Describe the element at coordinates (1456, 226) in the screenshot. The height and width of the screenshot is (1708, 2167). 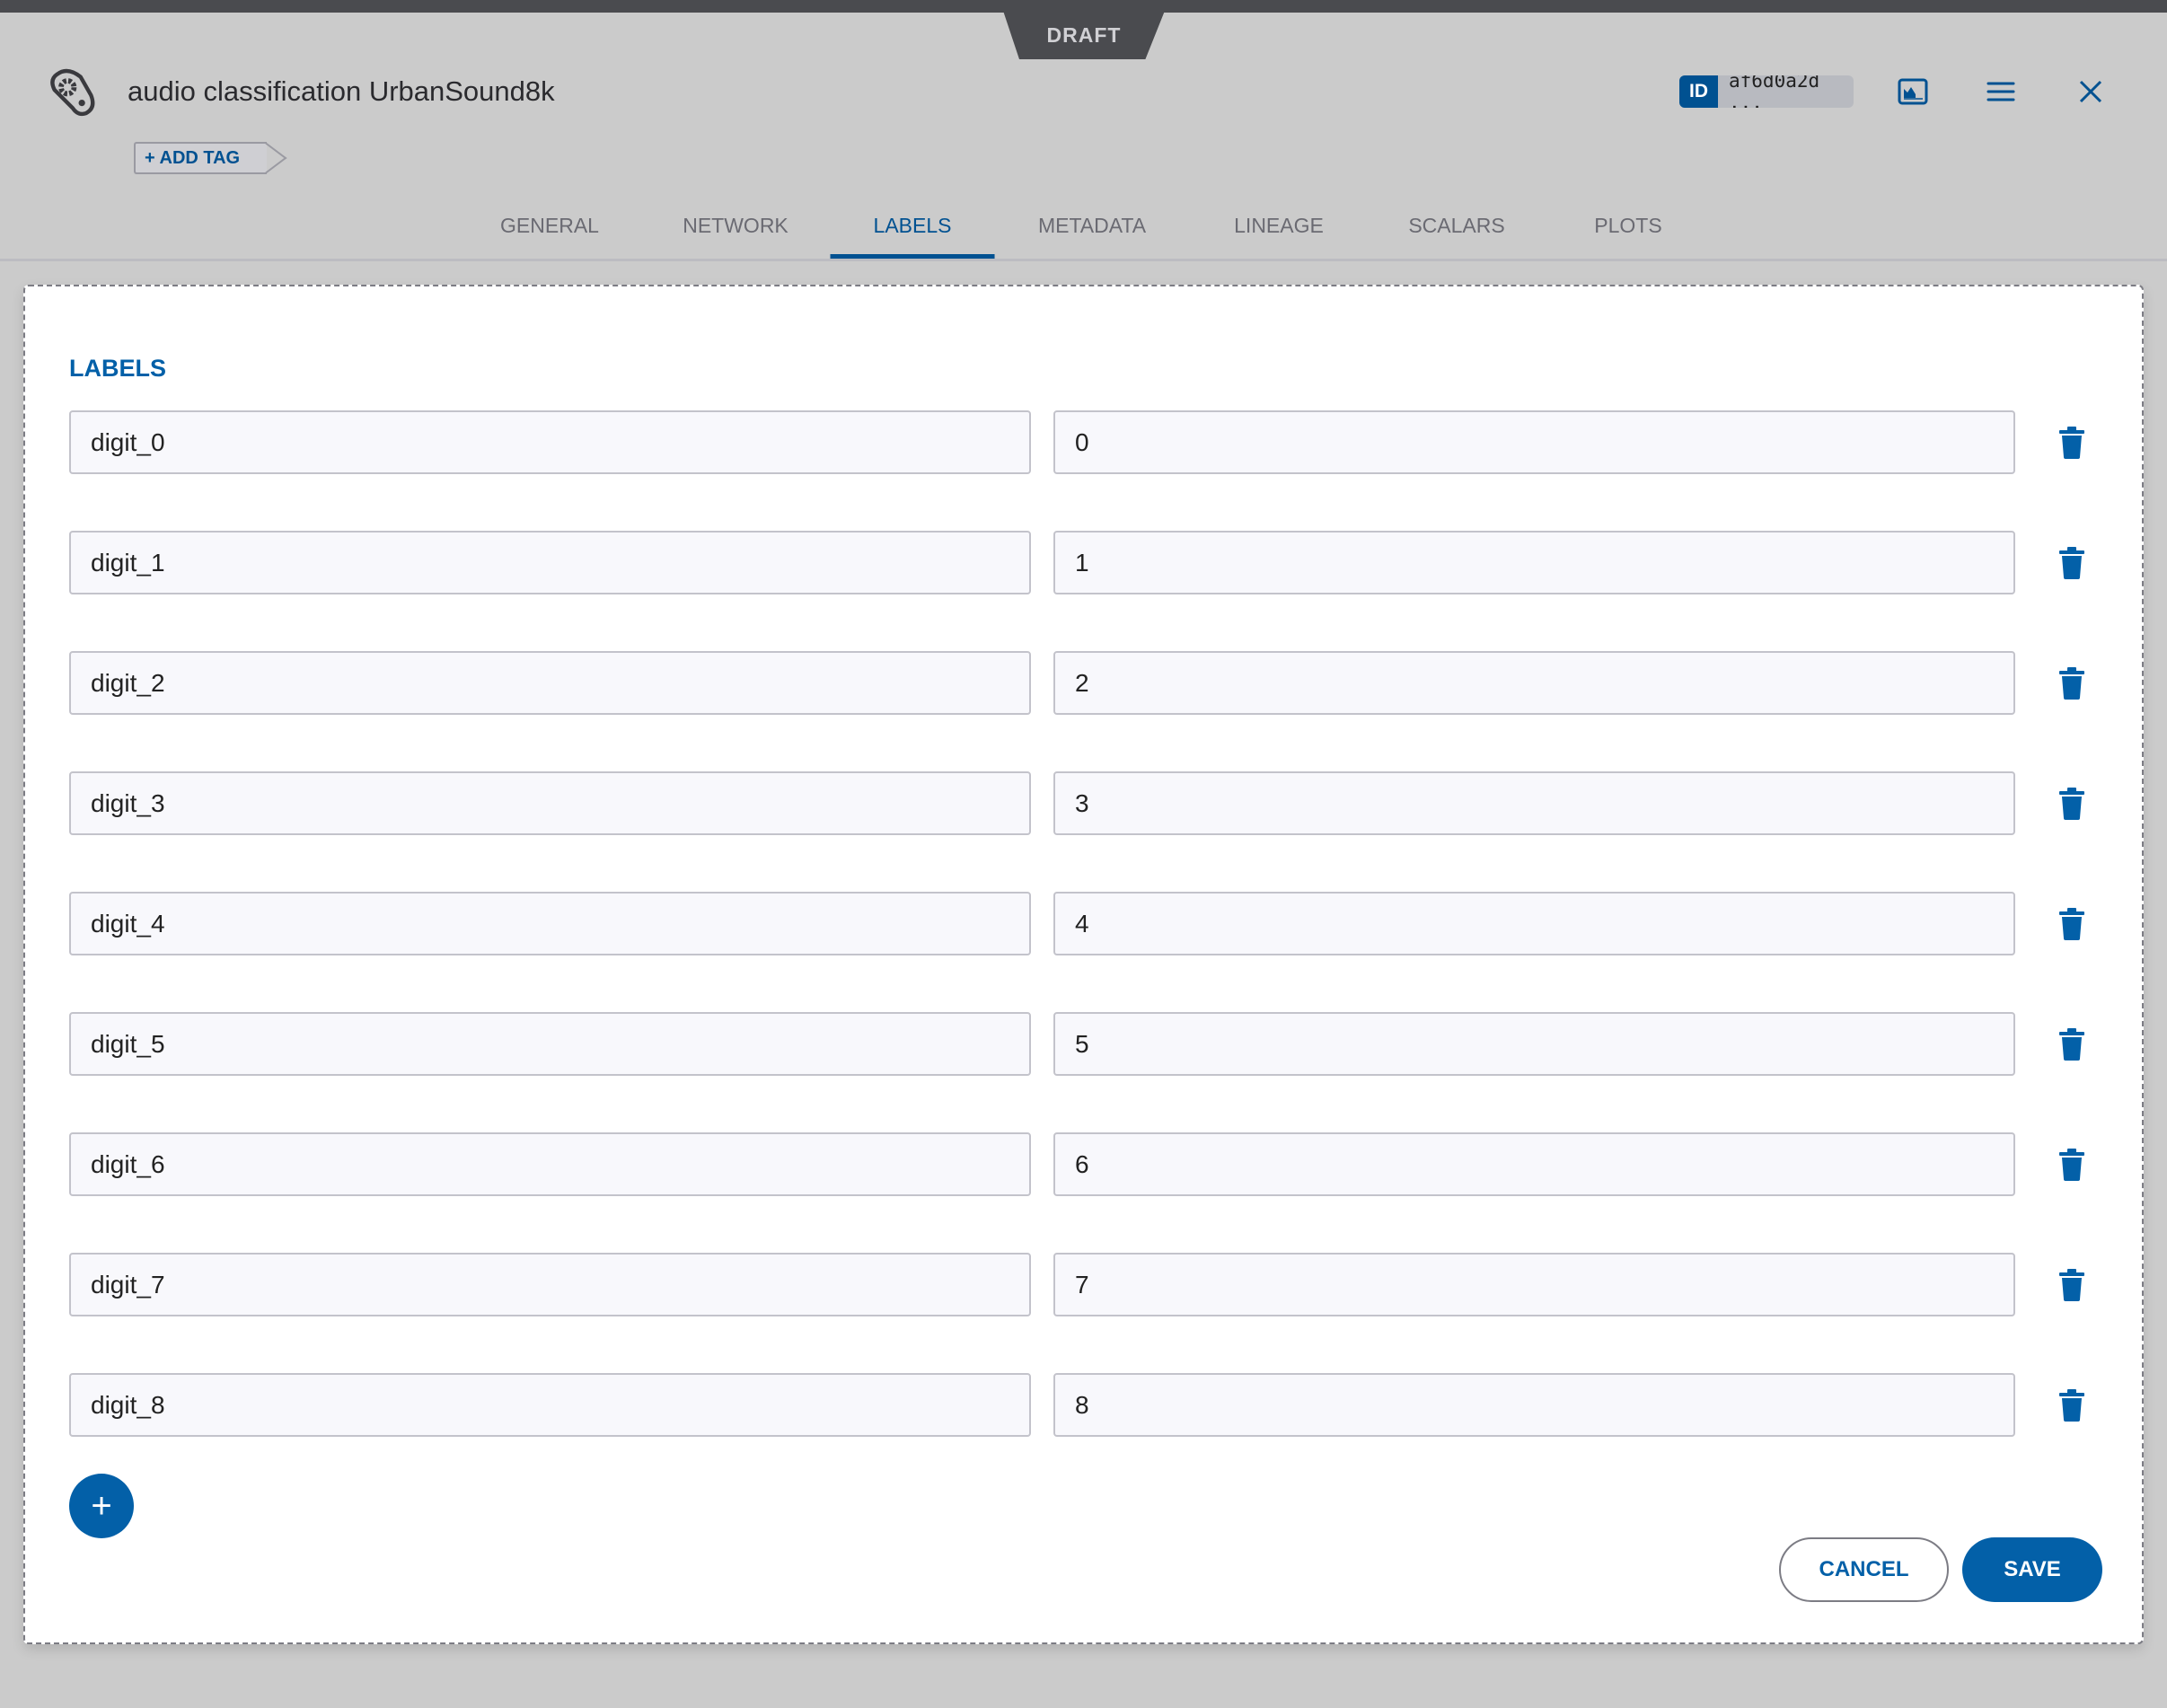
I see `tab-scalars: SCALARS` at that location.